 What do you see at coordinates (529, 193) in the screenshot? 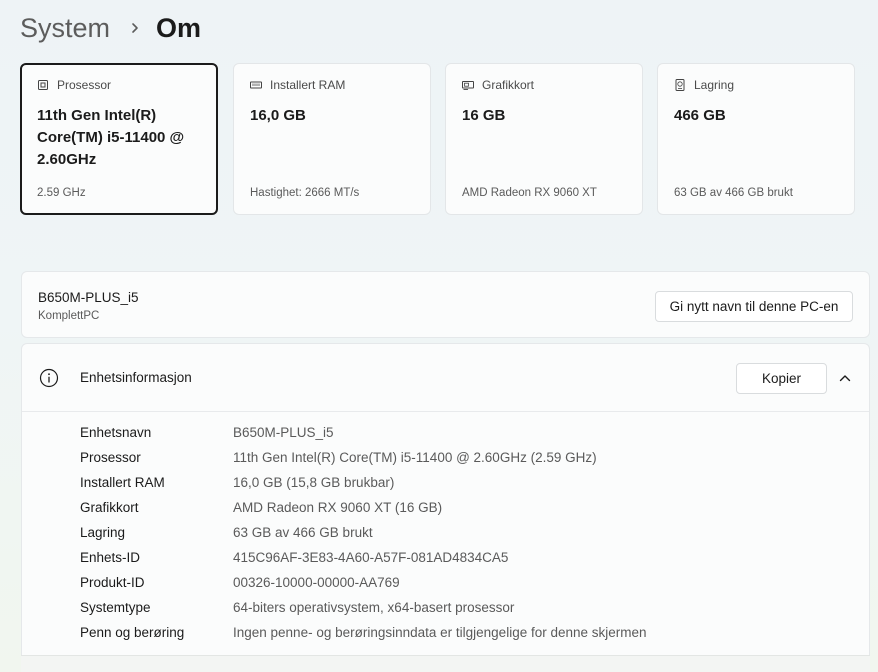
I see `spec-card-subtitle: AMD Radeon RX 9060 XT` at bounding box center [529, 193].